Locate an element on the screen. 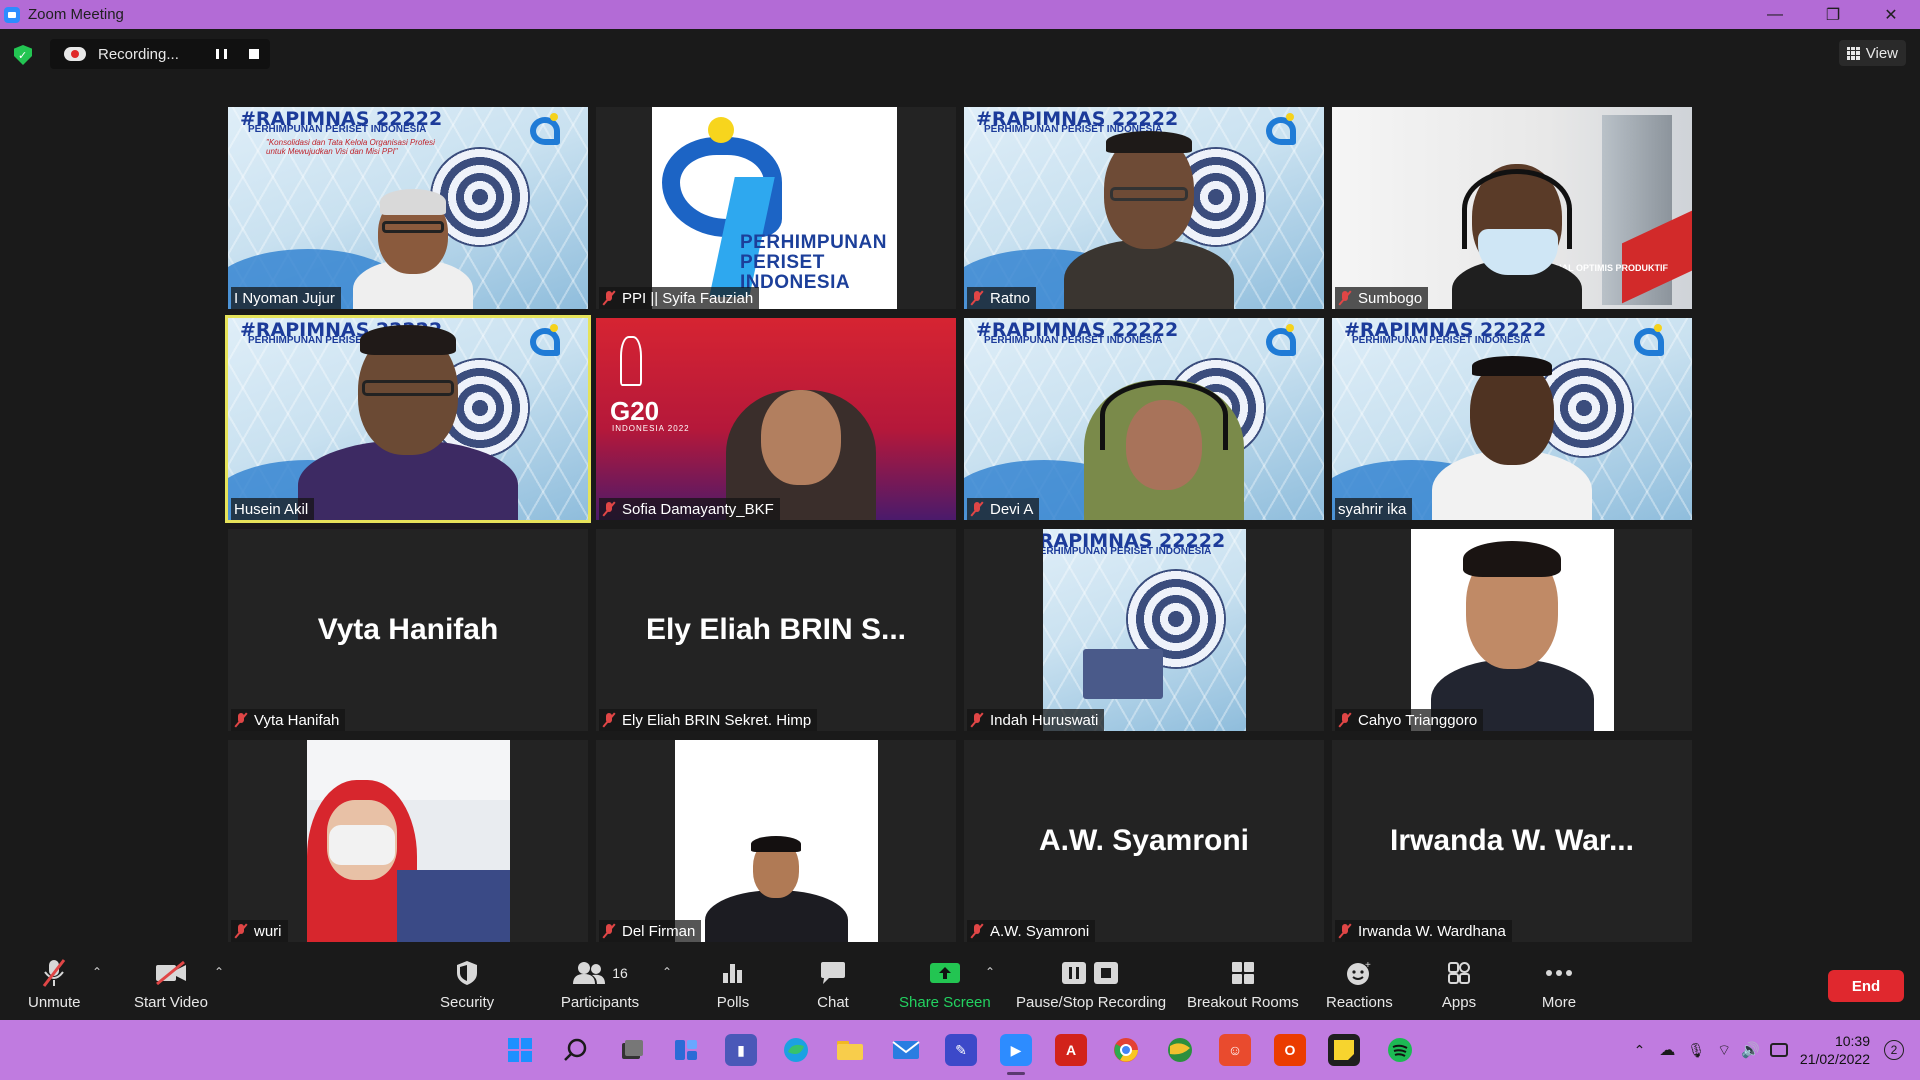  teams-icon: ▮ is located at coordinates (741, 1050).